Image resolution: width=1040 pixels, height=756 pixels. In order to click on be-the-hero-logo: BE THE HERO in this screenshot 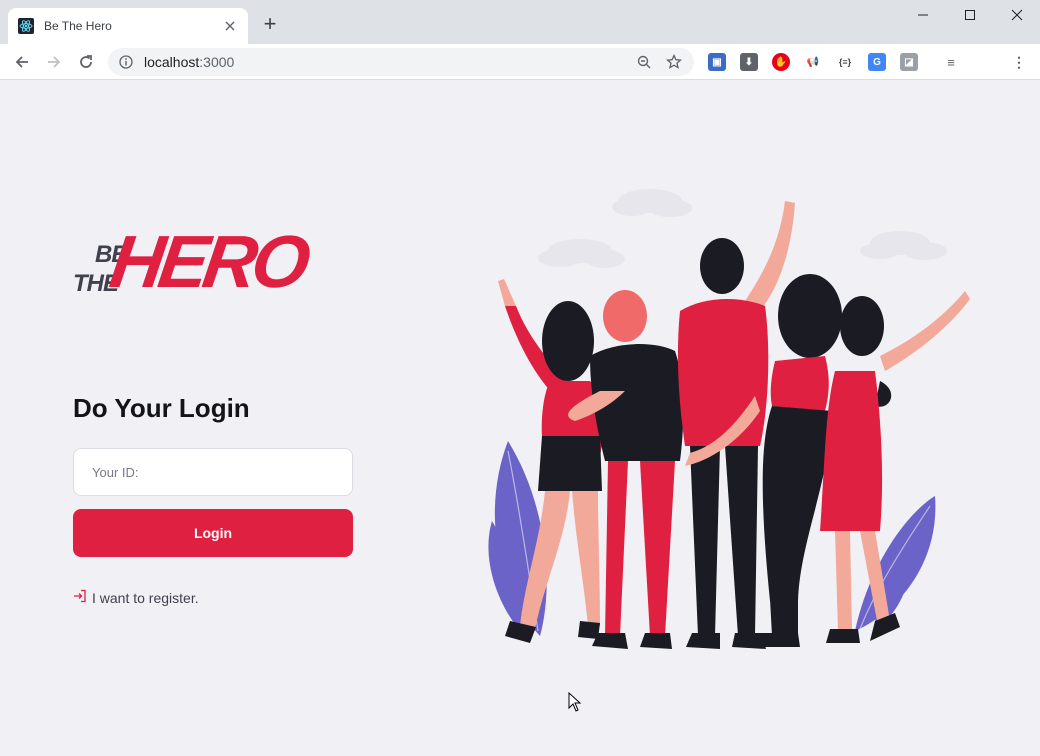, I will do `click(192, 267)`.